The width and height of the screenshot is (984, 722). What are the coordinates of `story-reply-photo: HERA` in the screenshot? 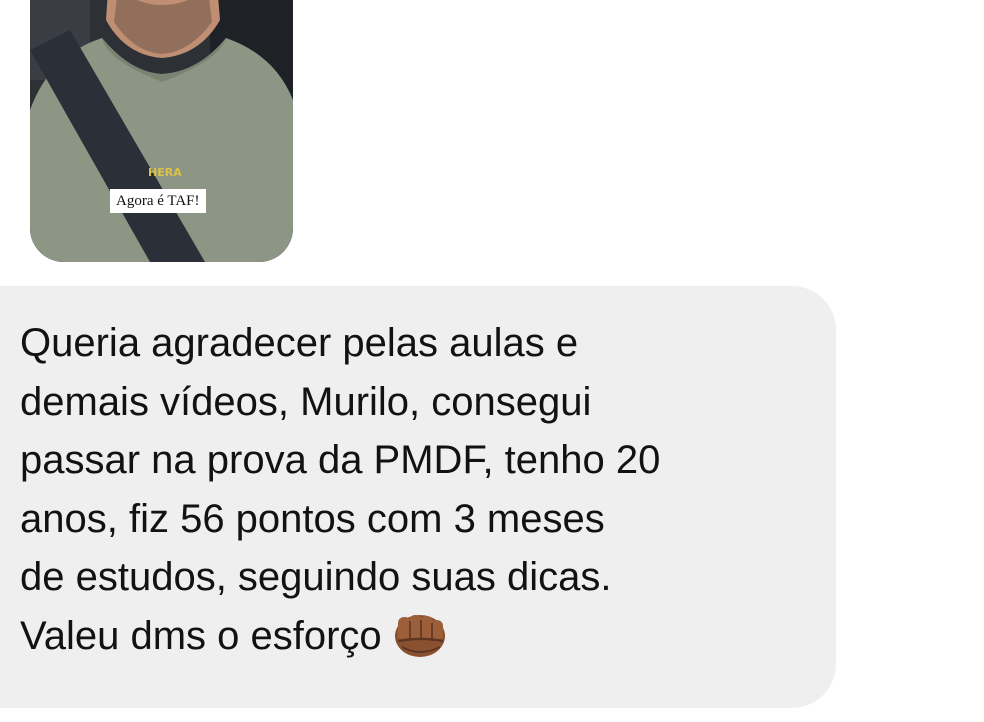 It's located at (161, 131).